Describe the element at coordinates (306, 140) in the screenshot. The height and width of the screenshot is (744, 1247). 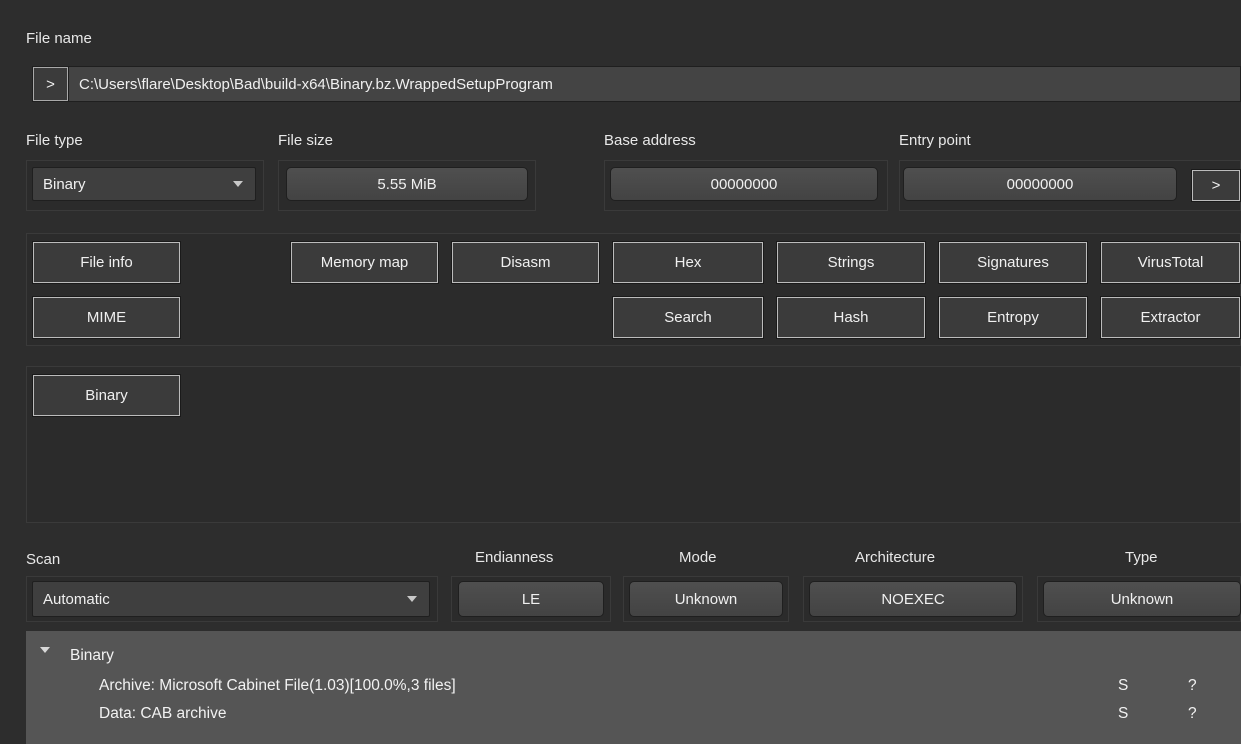
I see `file-size-label: File size` at that location.